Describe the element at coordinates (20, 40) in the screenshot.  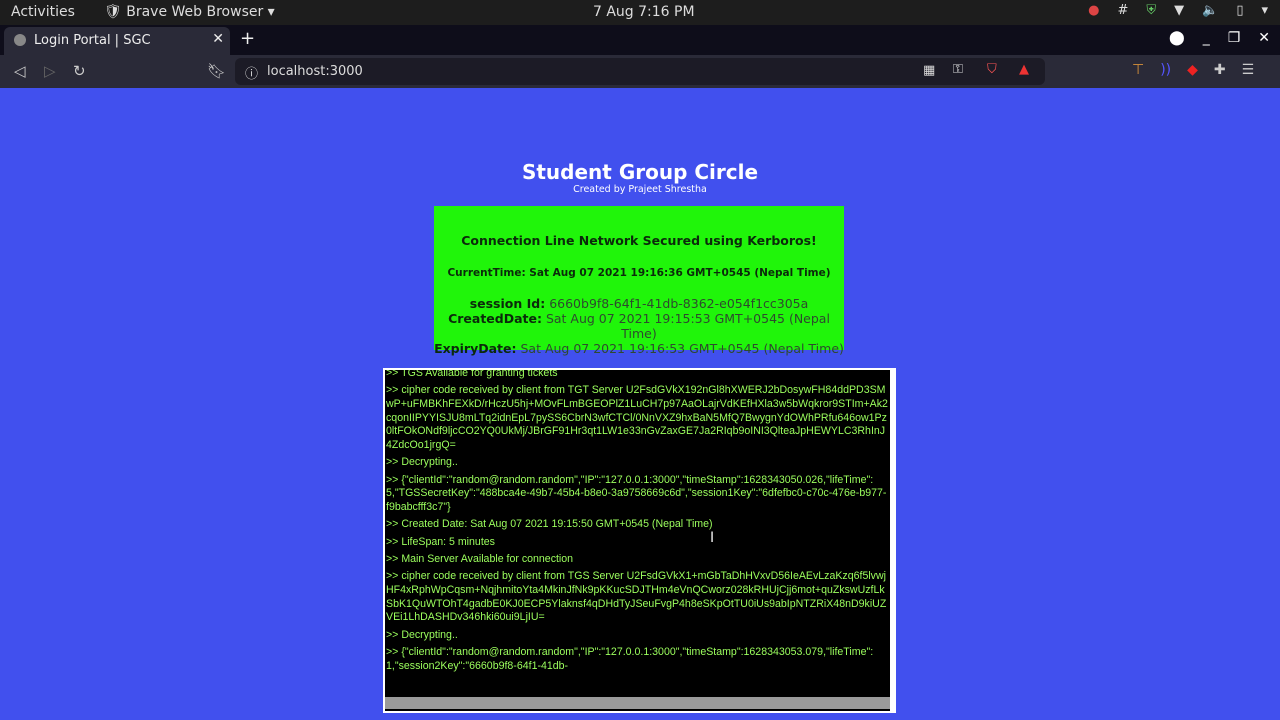
I see `globe-icon` at that location.